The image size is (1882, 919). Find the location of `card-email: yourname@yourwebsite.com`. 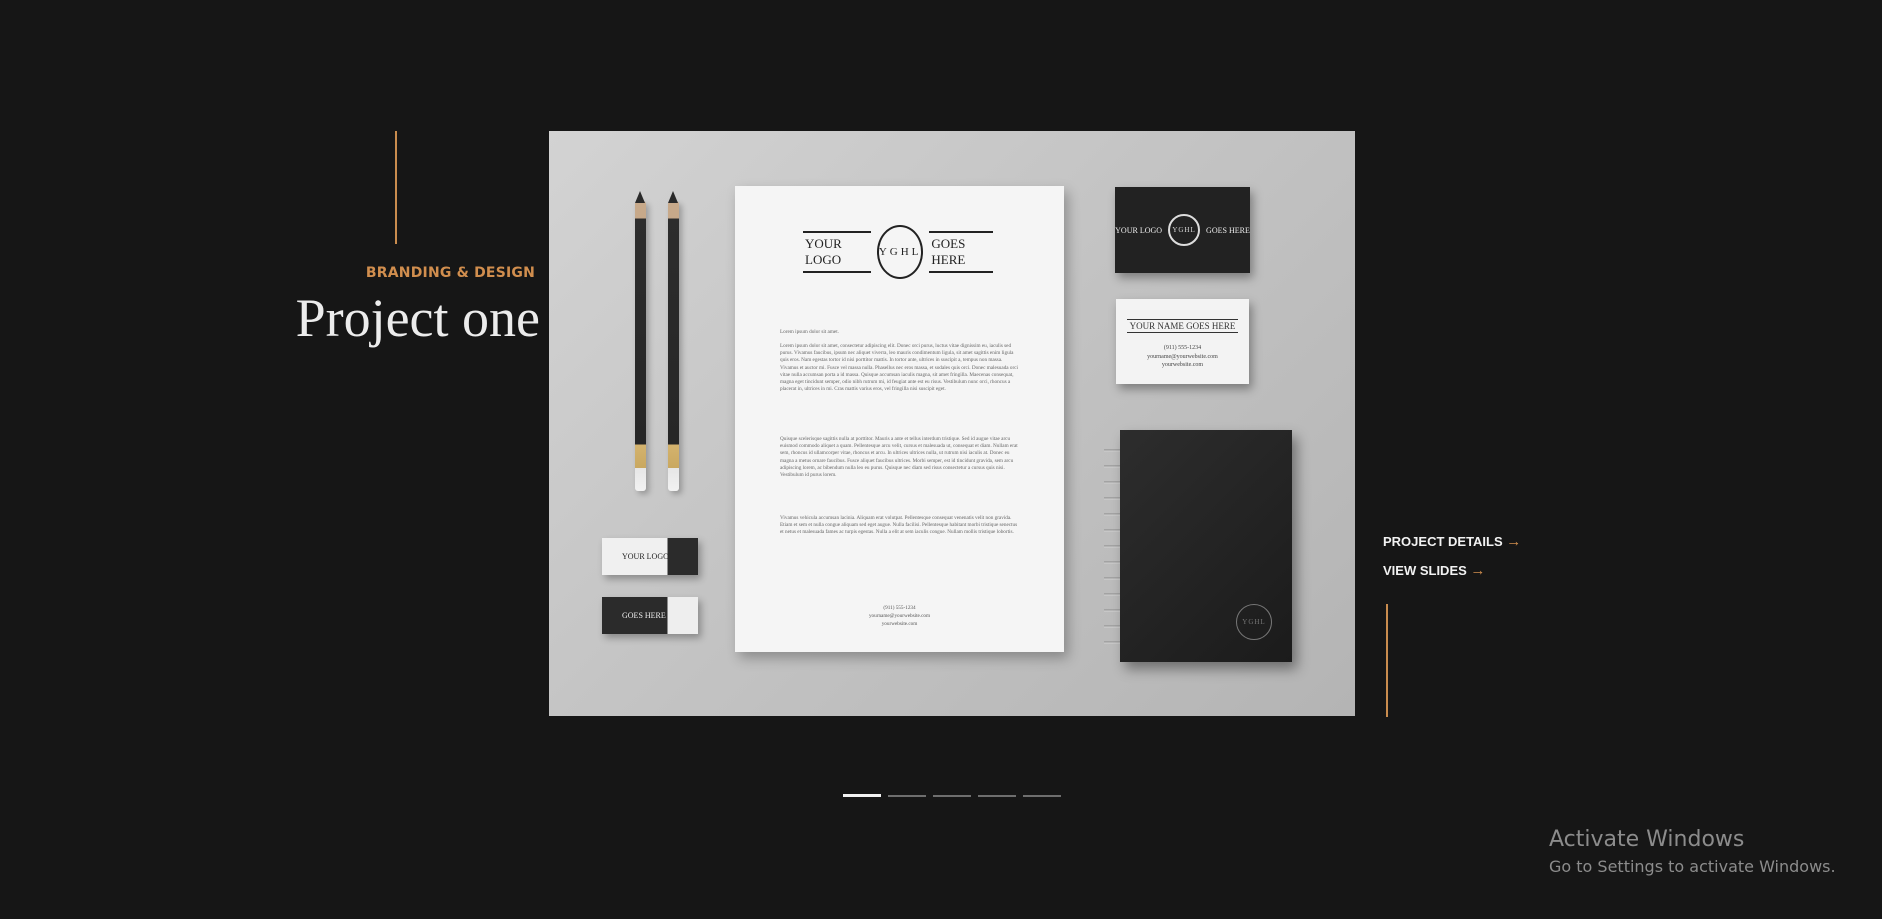

card-email: yourname@yourwebsite.com is located at coordinates (1182, 356).